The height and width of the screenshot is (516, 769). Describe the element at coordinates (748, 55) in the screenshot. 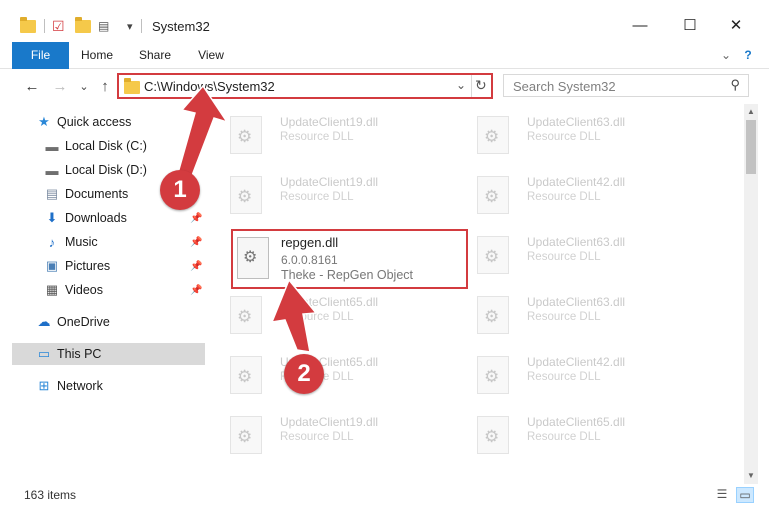

I see `help-icon: ?` at that location.